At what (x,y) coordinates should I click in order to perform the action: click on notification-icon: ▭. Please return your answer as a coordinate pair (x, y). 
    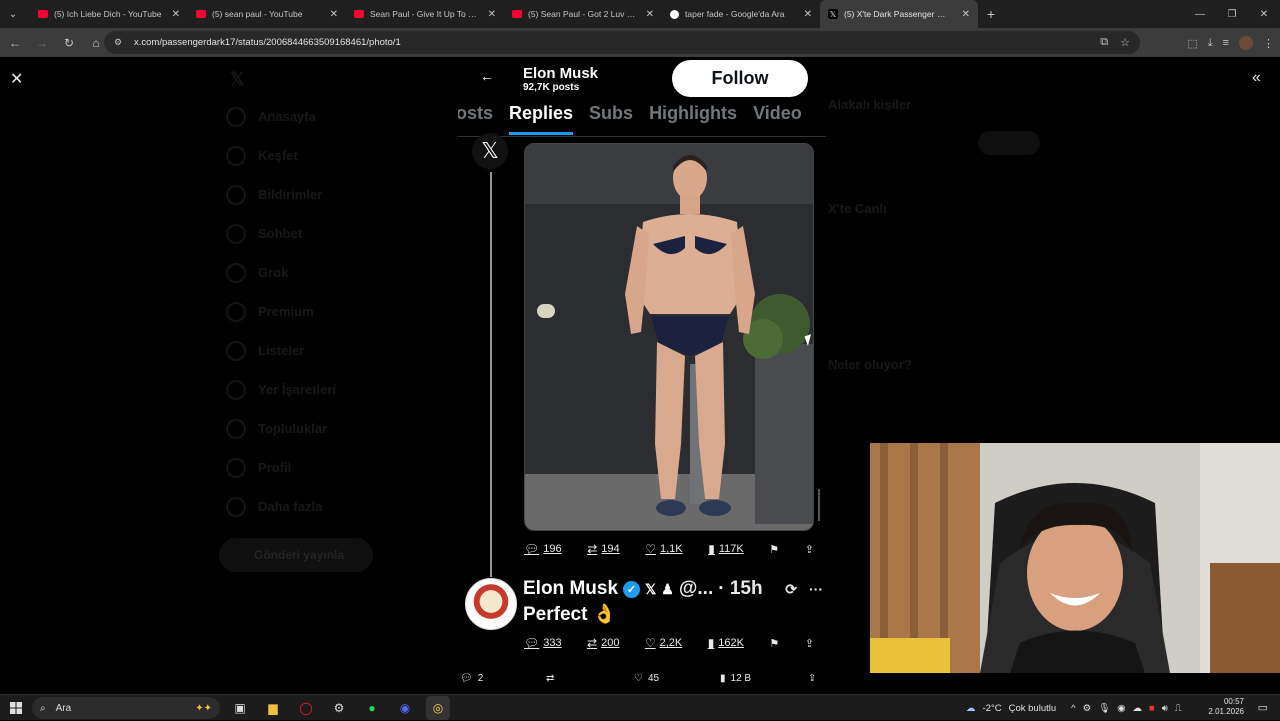
    Looking at the image, I should click on (1263, 707).